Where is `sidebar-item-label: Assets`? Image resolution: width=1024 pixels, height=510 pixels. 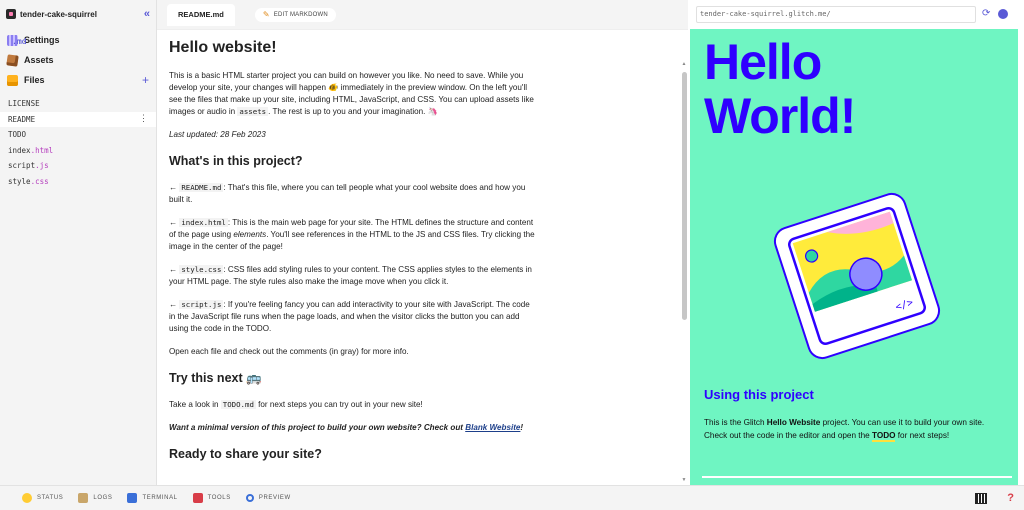
sidebar-item-label: Assets is located at coordinates (39, 60).